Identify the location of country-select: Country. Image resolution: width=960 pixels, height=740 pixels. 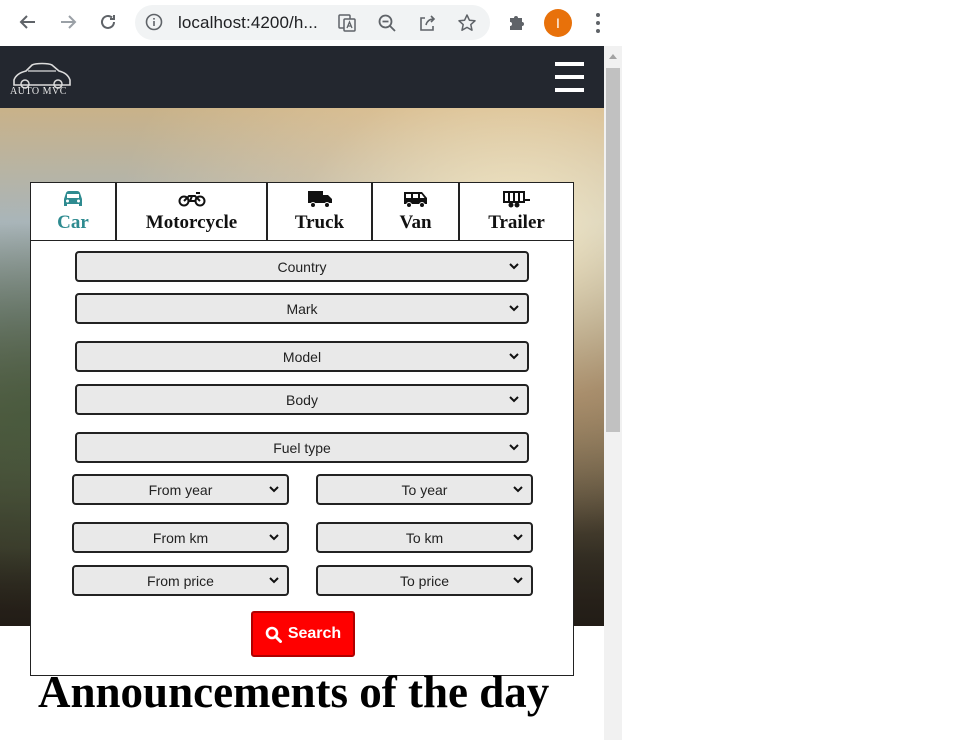
(302, 266).